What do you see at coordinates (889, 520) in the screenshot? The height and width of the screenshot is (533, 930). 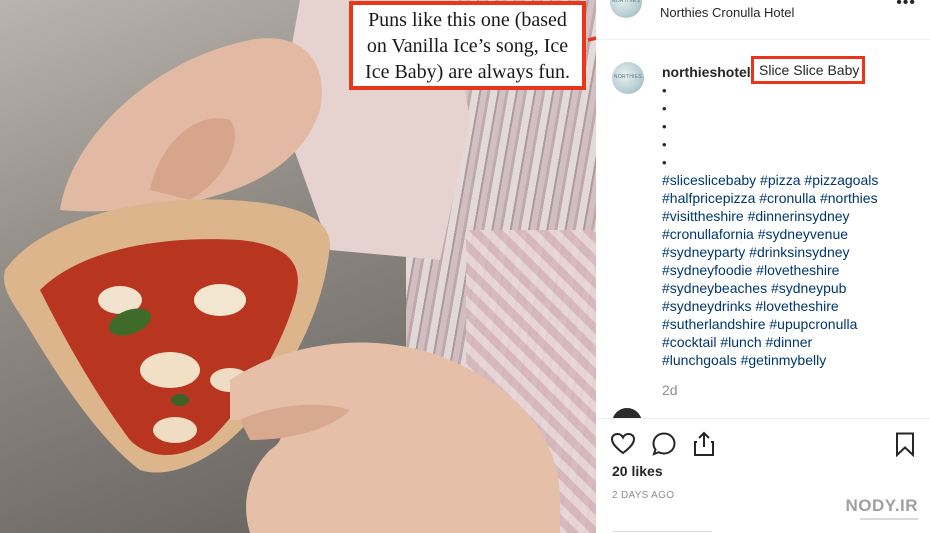 I see `watermark-subtext: ━━━━━━━━━━━━━━━━` at bounding box center [889, 520].